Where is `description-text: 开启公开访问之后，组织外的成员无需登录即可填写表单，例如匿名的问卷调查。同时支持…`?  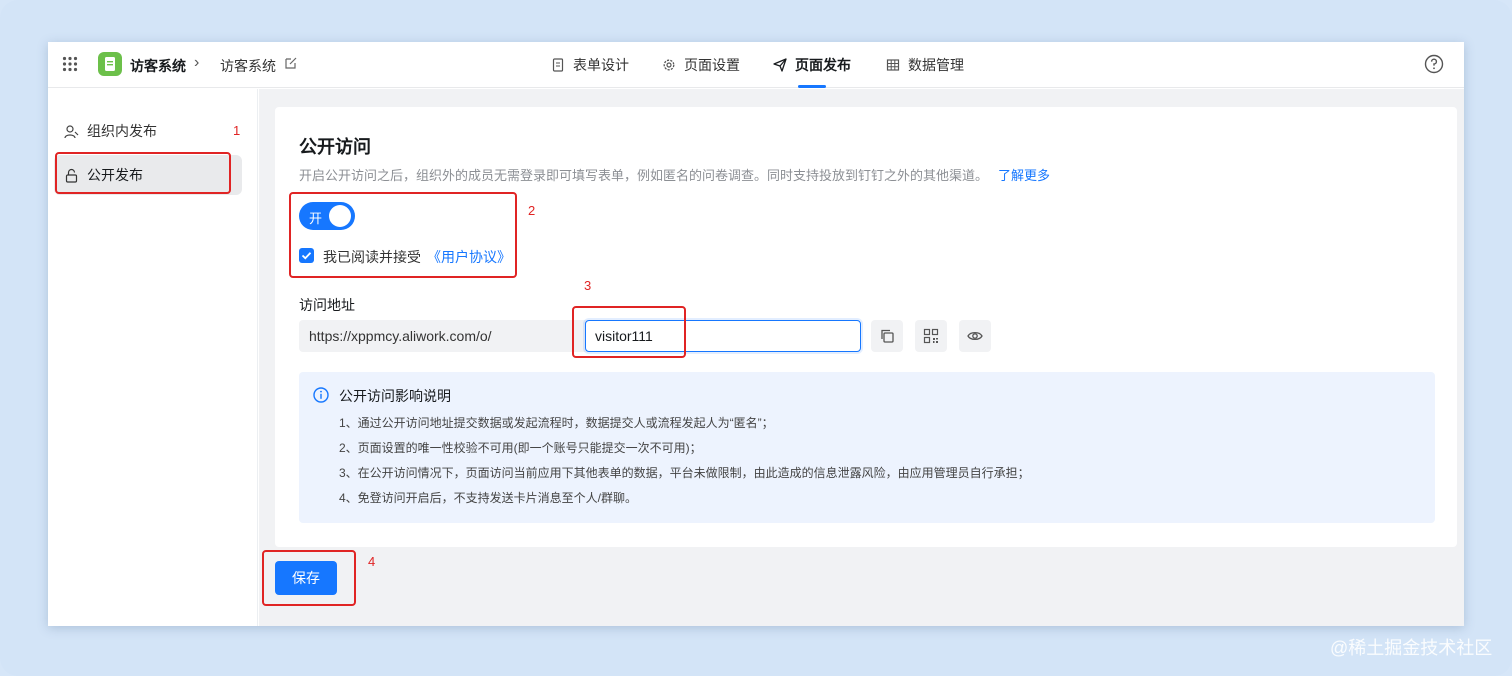 description-text: 开启公开访问之后，组织外的成员无需登录即可填写表单，例如匿名的问卷调查。同时支持… is located at coordinates (644, 175).